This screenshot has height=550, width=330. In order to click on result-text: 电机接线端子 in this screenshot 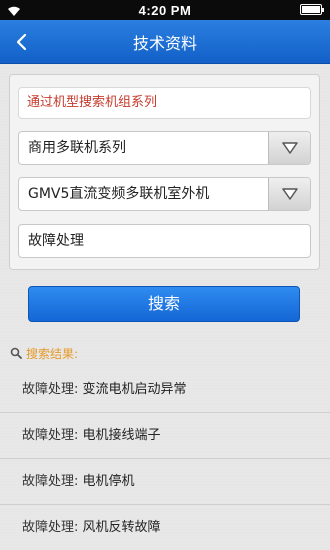, I will do `click(121, 435)`.